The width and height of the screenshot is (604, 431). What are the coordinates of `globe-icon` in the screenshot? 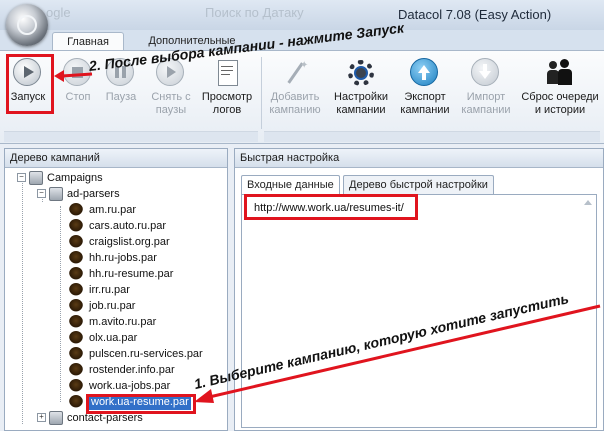 It's located at (27, 25).